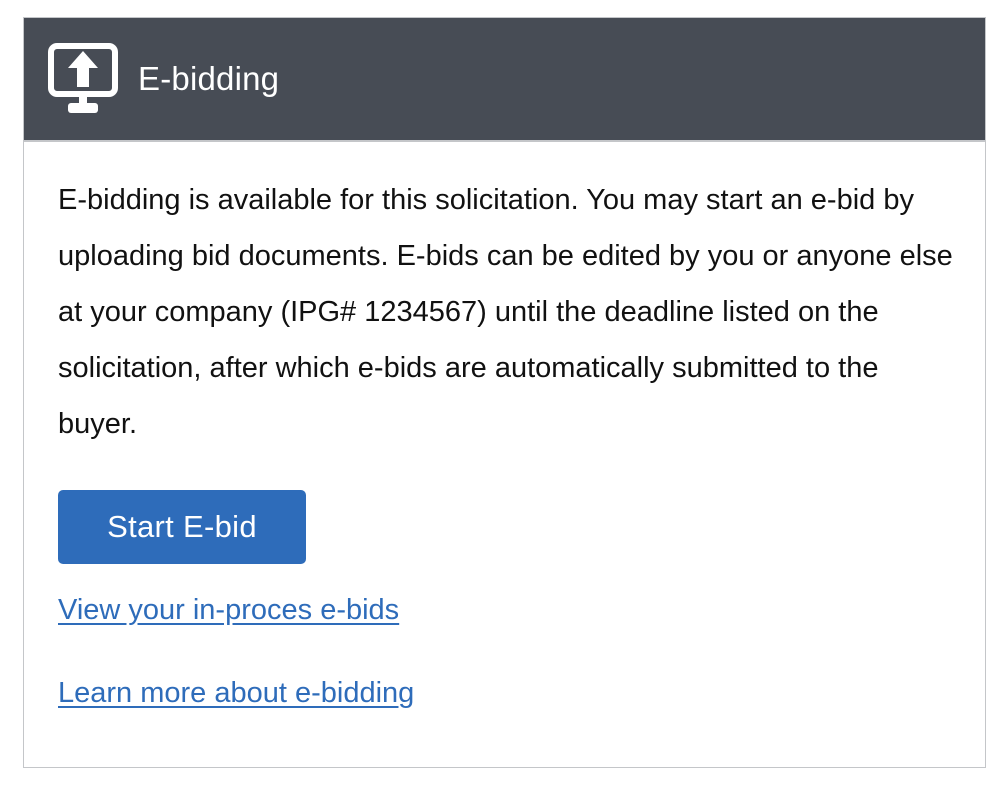 Image resolution: width=1004 pixels, height=792 pixels. I want to click on view-in-process-e-bids-link: View your in-proces e-bids, so click(504, 610).